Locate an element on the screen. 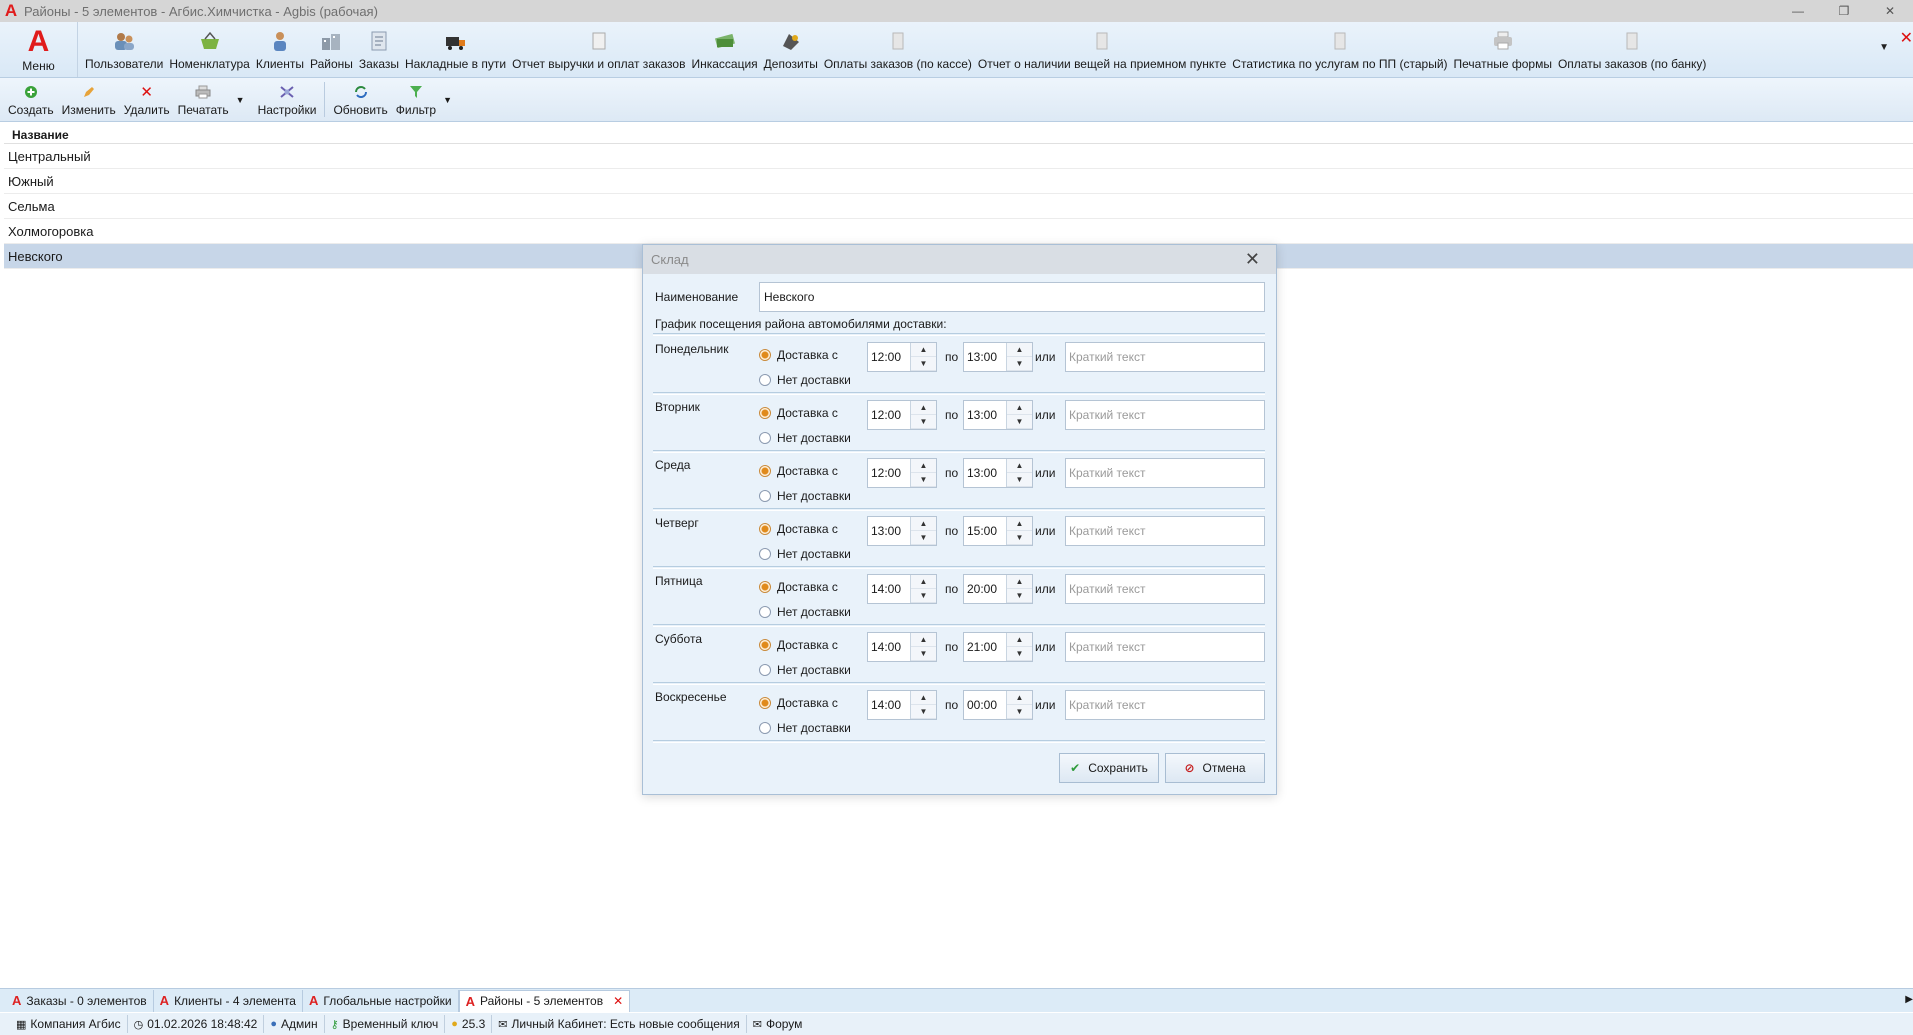 The image size is (1913, 1035). table-row: Сельма is located at coordinates (958, 206).